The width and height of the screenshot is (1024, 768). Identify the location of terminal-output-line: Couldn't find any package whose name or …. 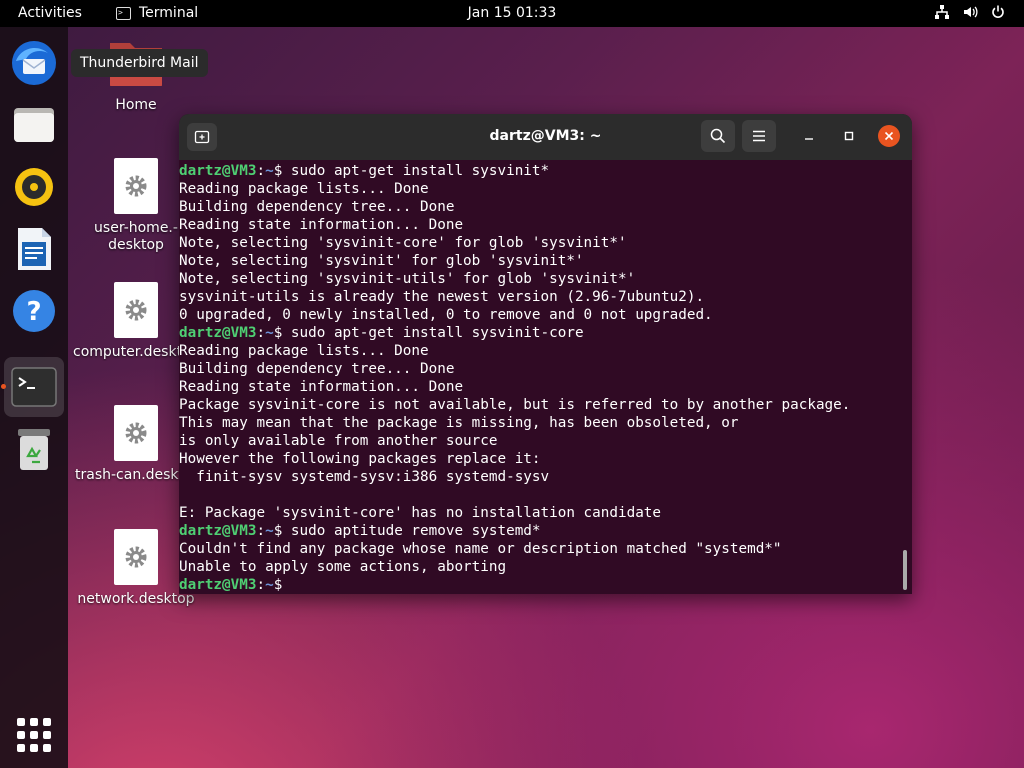
(541, 549).